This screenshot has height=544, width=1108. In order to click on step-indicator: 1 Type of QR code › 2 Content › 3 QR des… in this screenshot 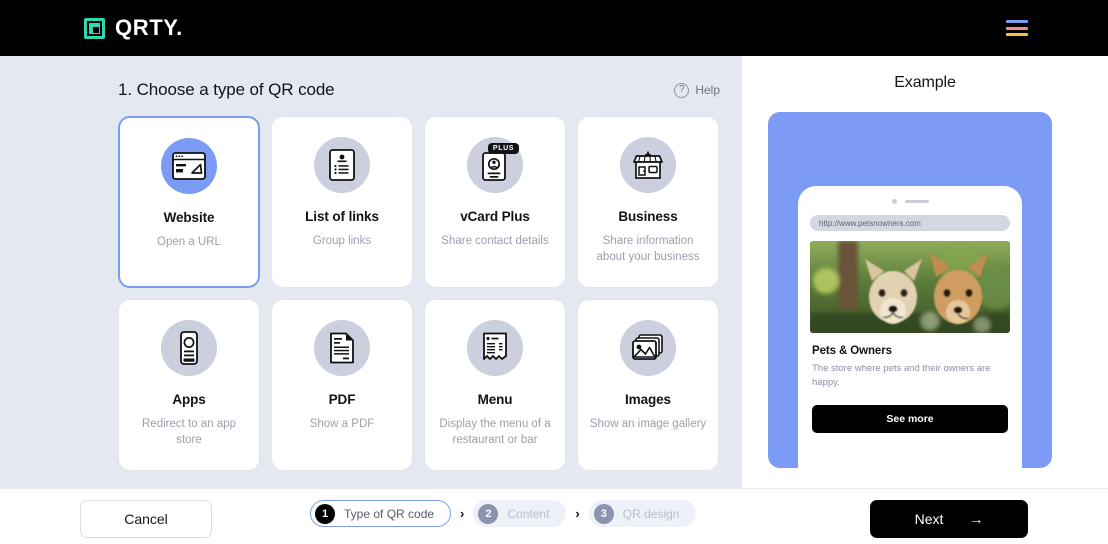, I will do `click(503, 513)`.